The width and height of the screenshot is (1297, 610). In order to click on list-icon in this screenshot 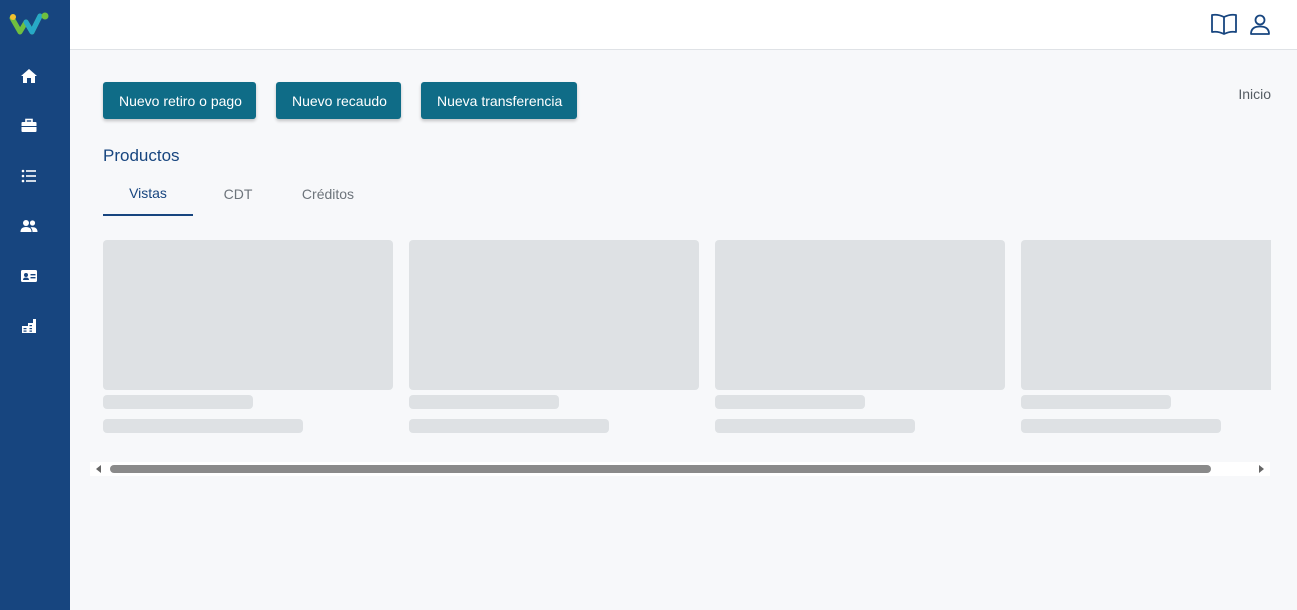, I will do `click(28, 176)`.